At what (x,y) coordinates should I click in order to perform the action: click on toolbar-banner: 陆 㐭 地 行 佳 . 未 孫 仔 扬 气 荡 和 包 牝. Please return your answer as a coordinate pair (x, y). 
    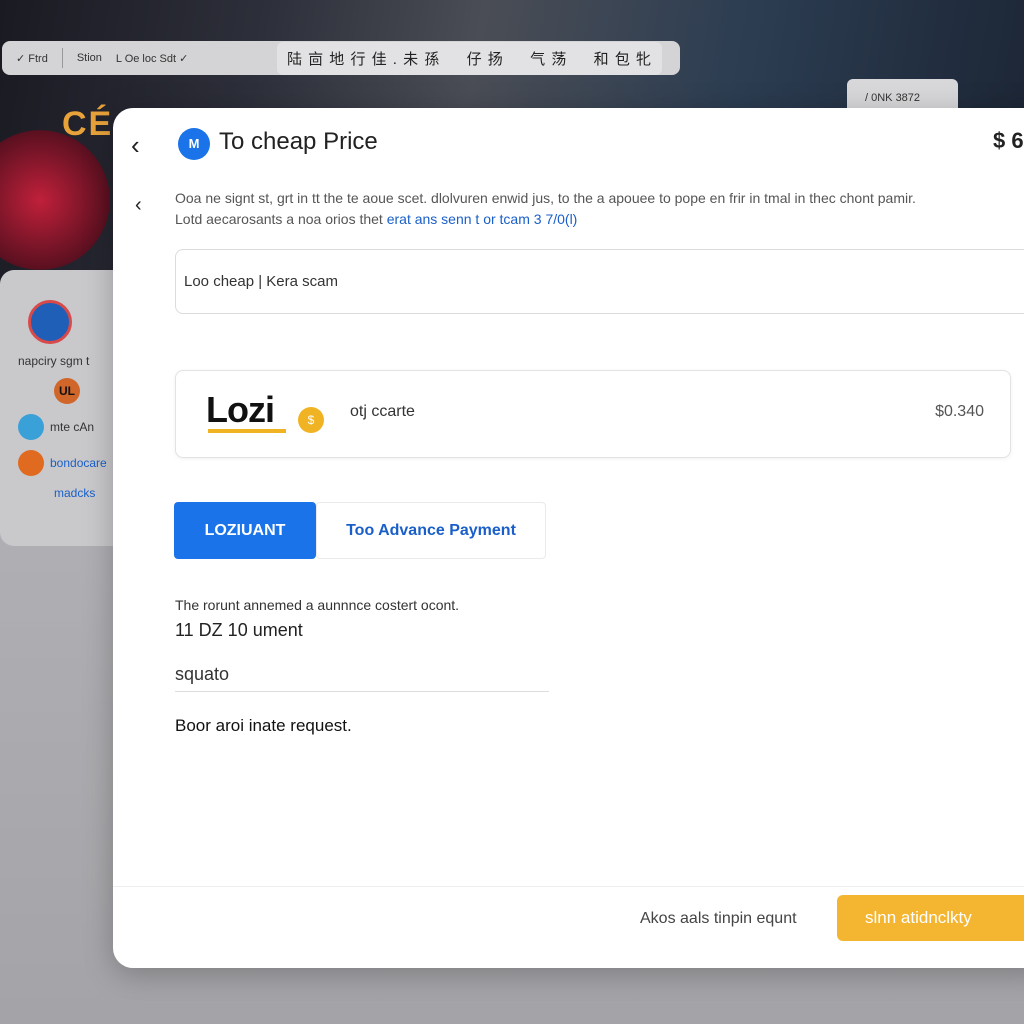
    Looking at the image, I should click on (469, 58).